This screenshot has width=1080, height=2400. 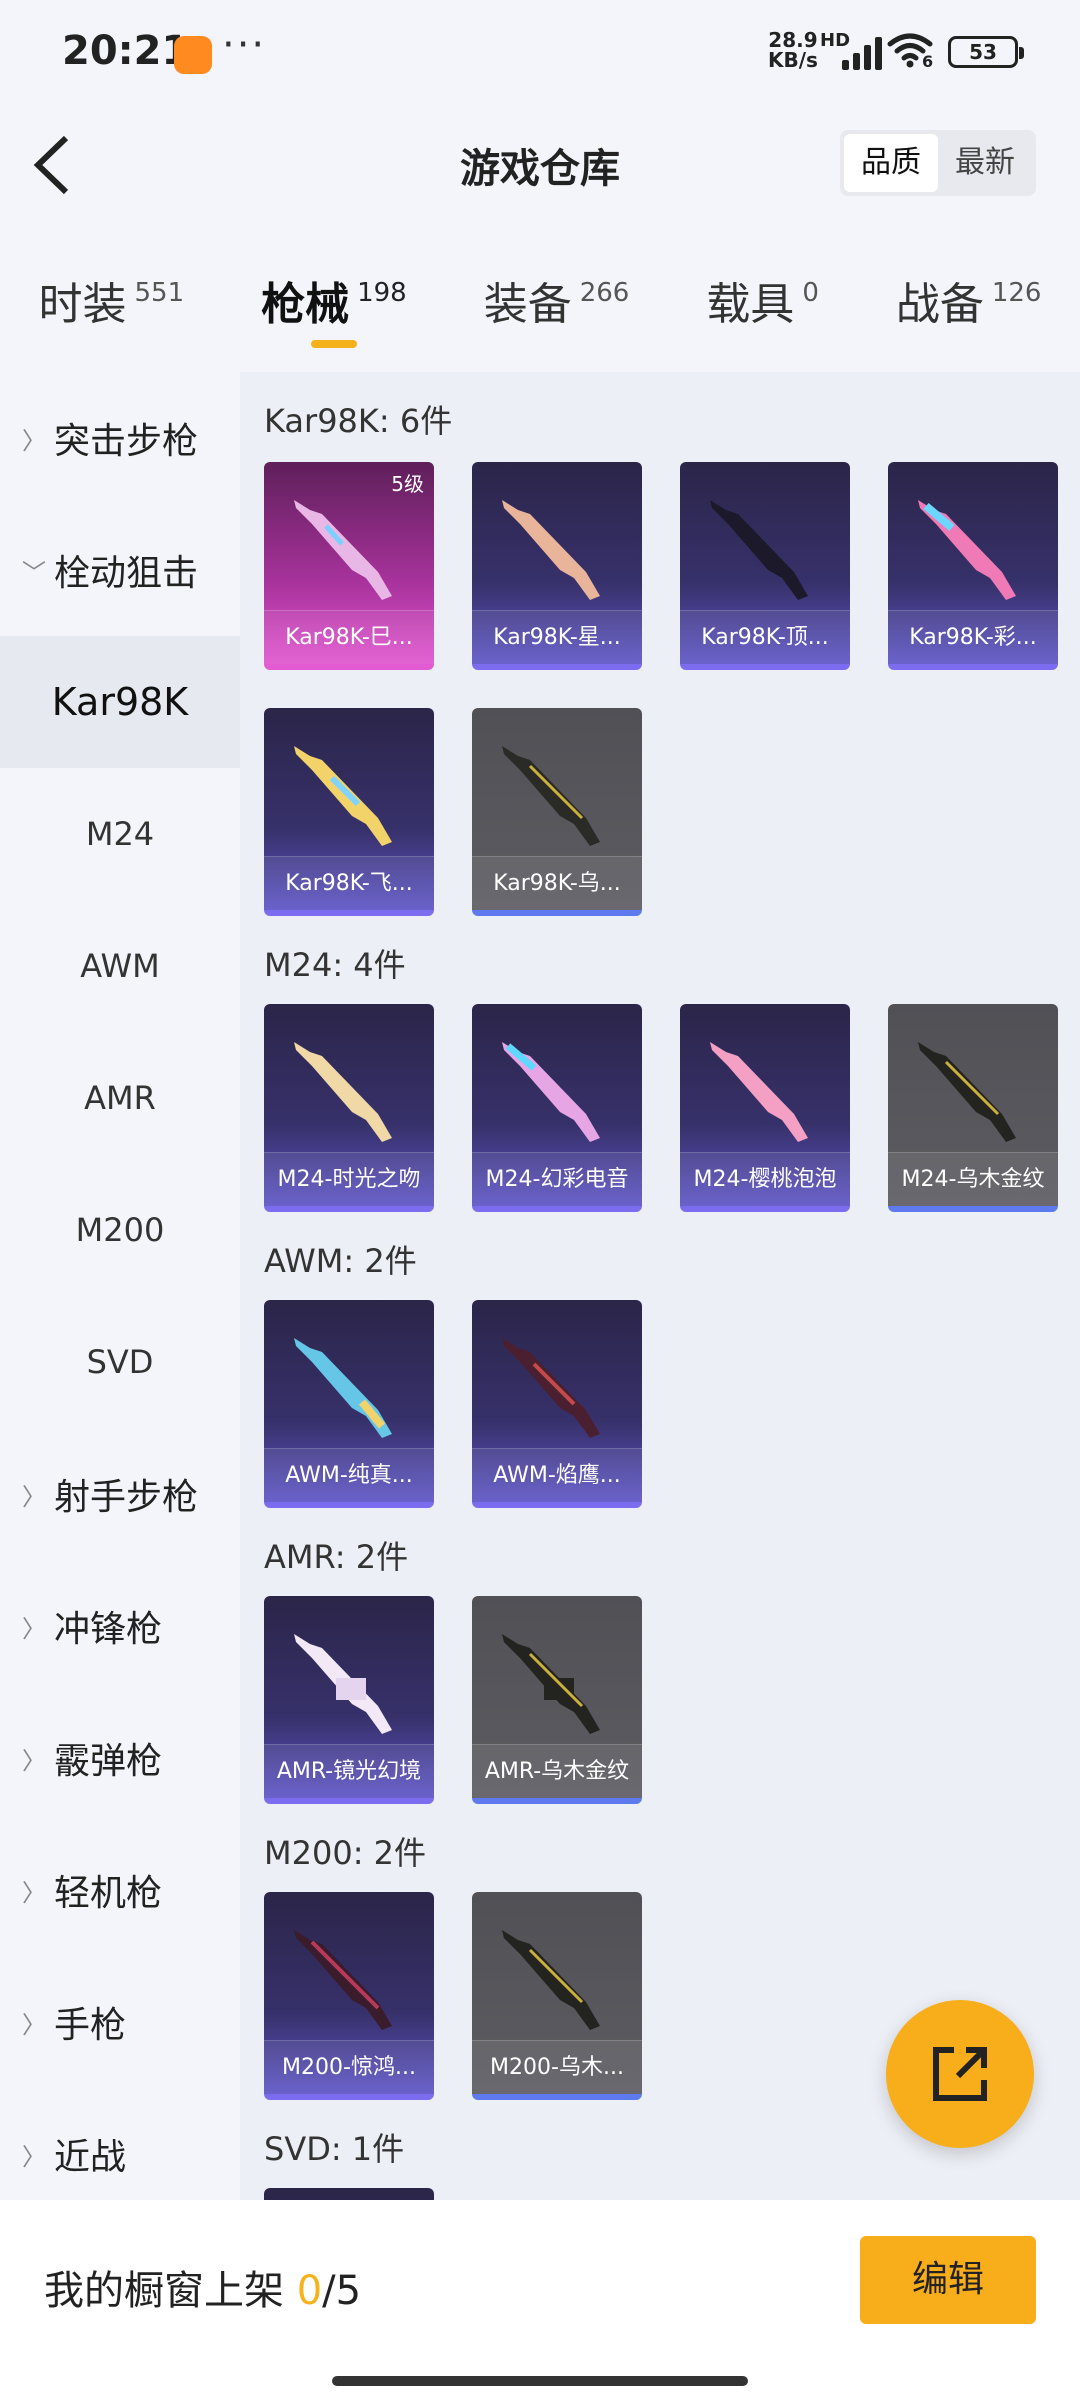 I want to click on showcase-count-total: /5, so click(x=342, y=2291).